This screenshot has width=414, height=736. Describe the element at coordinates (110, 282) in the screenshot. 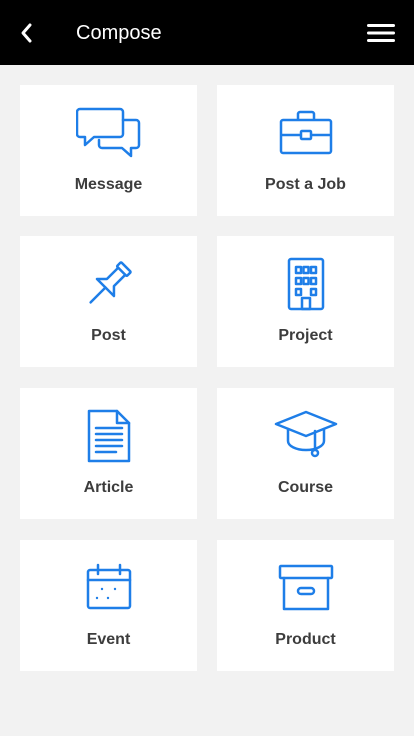

I see `pushpin-icon` at that location.